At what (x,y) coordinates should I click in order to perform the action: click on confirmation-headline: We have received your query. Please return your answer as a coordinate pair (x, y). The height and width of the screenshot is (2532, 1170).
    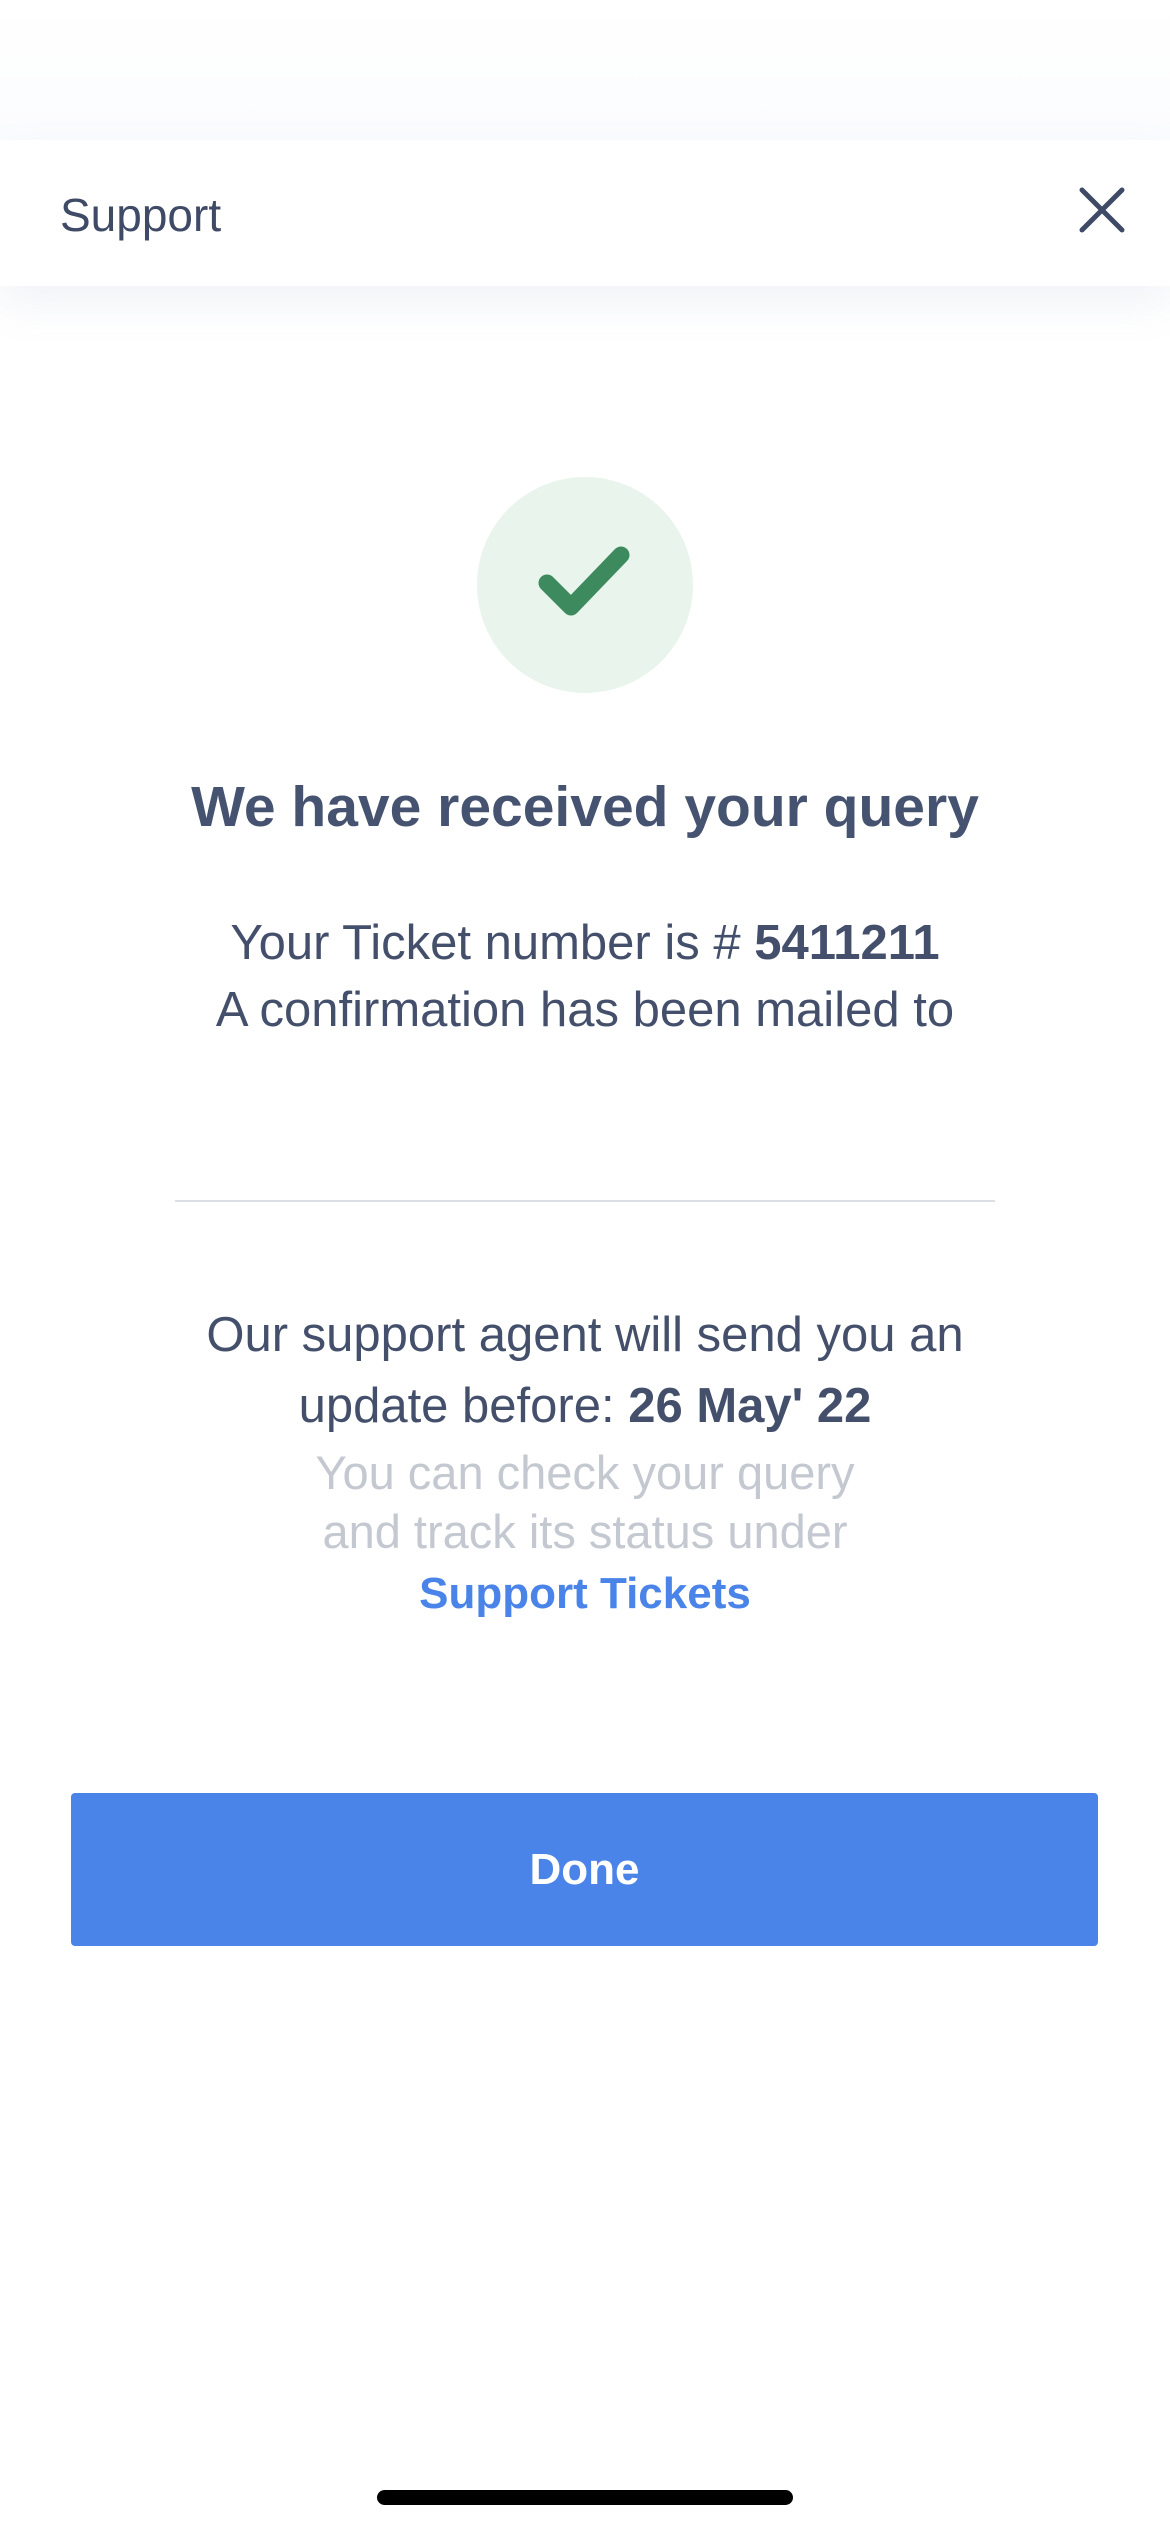
    Looking at the image, I should click on (585, 807).